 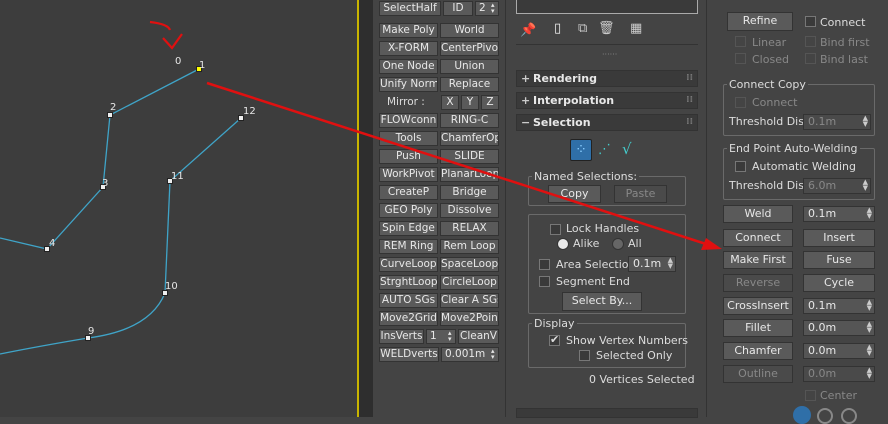 What do you see at coordinates (408, 120) in the screenshot?
I see `flowconn-button: FLOWconn` at bounding box center [408, 120].